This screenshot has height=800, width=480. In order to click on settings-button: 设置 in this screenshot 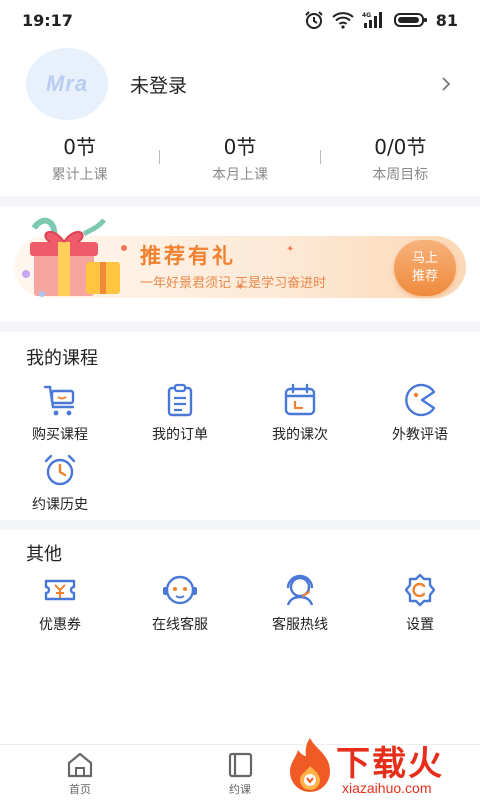, I will do `click(420, 603)`.